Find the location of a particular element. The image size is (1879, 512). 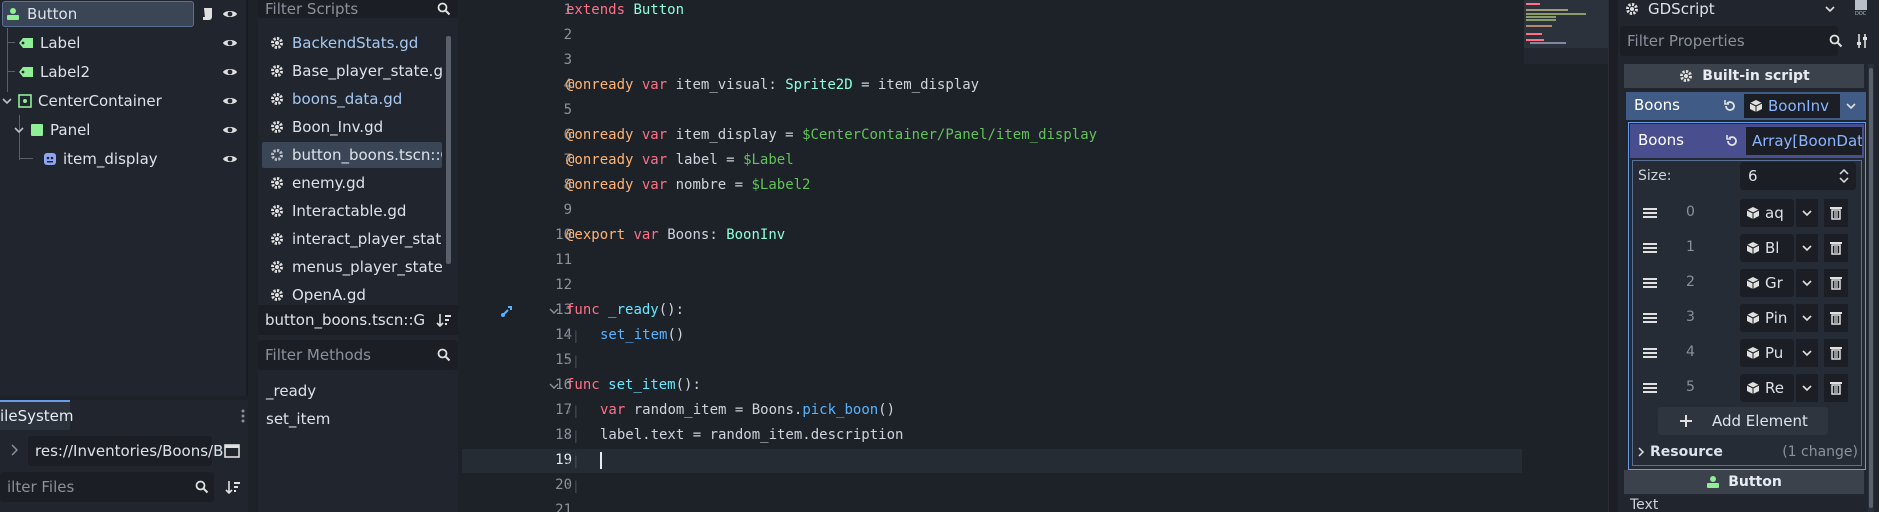

property-tools-icon is located at coordinates (1863, 41).